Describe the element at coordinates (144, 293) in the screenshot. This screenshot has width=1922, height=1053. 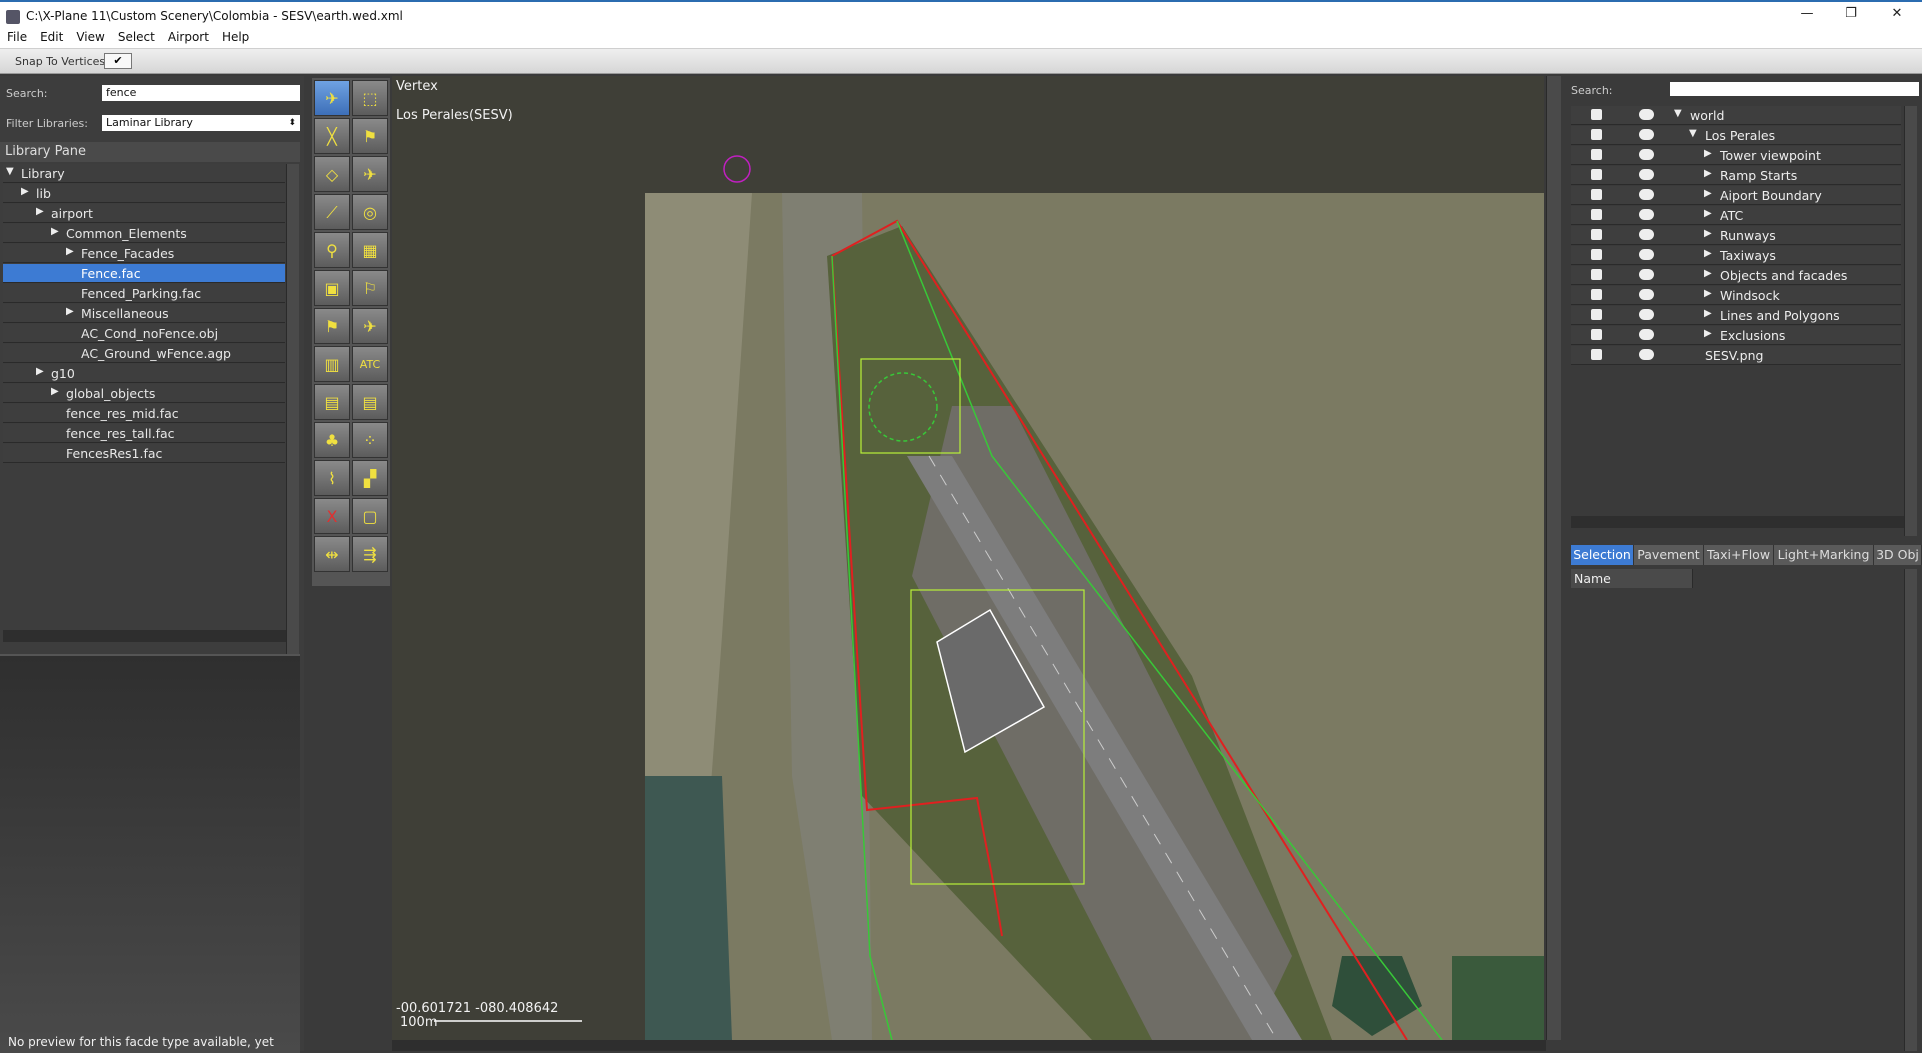
I see `library-item: Fenced_Parking.fac` at that location.